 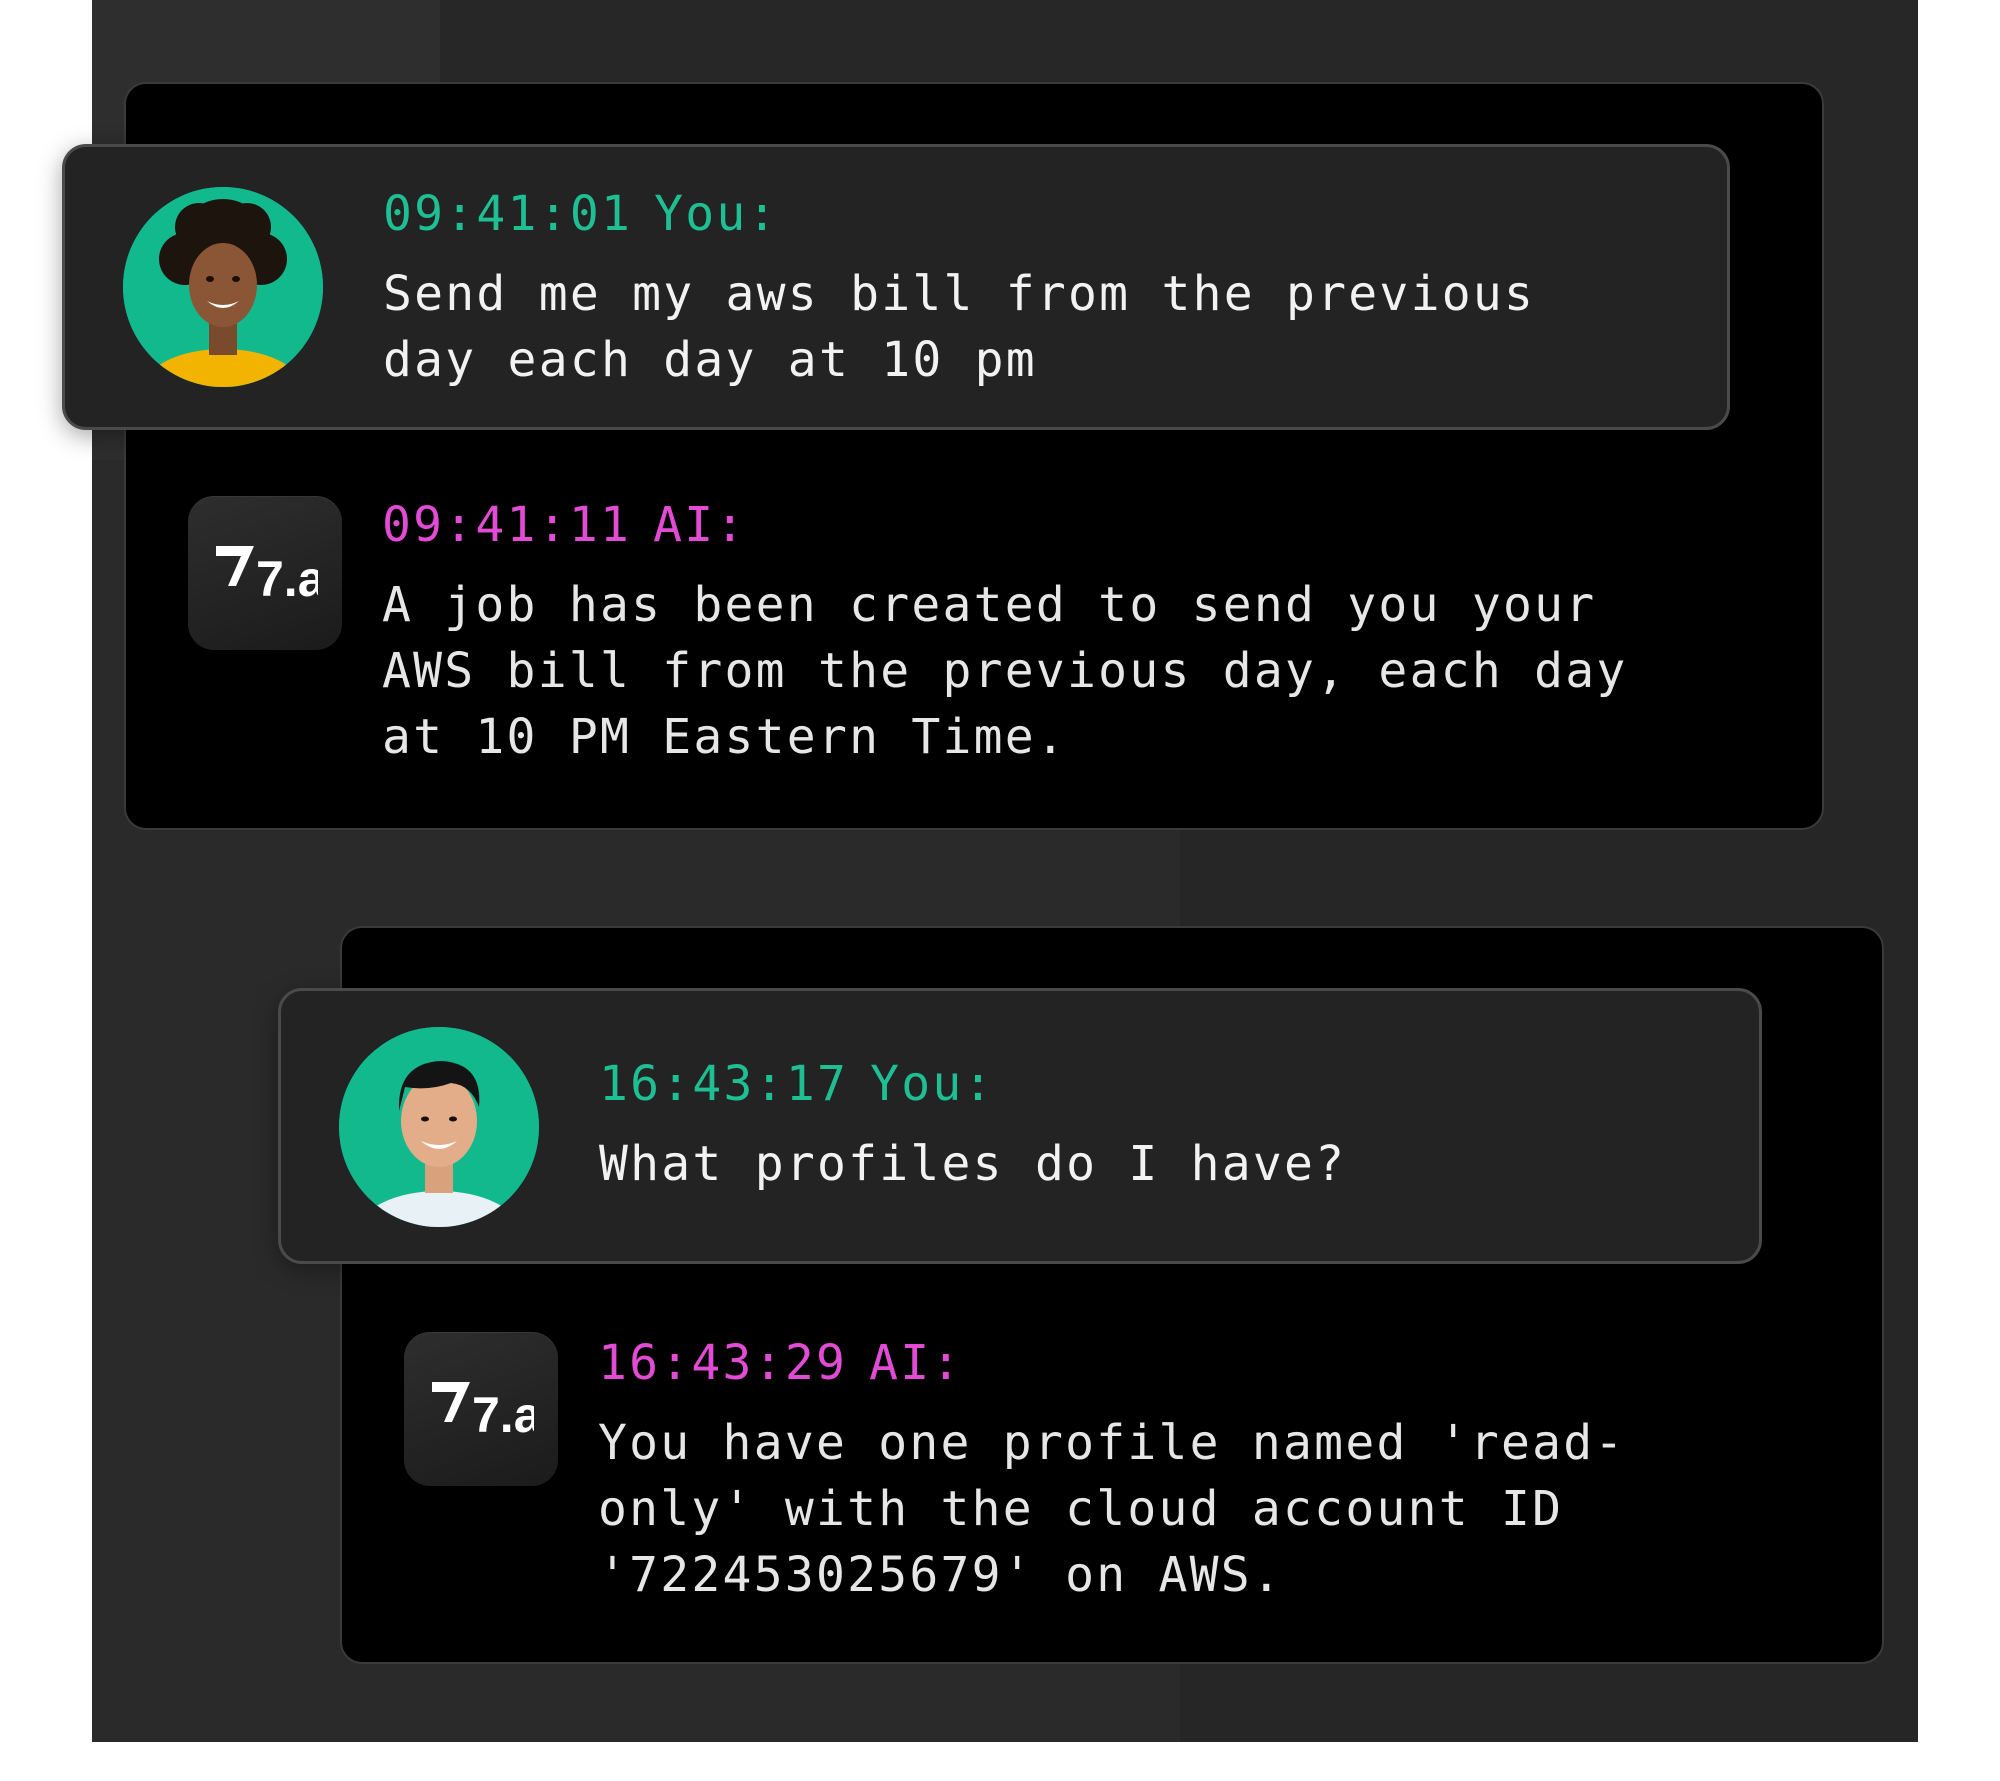 I want to click on ai-timestamp: 09:41:11, so click(x=507, y=525).